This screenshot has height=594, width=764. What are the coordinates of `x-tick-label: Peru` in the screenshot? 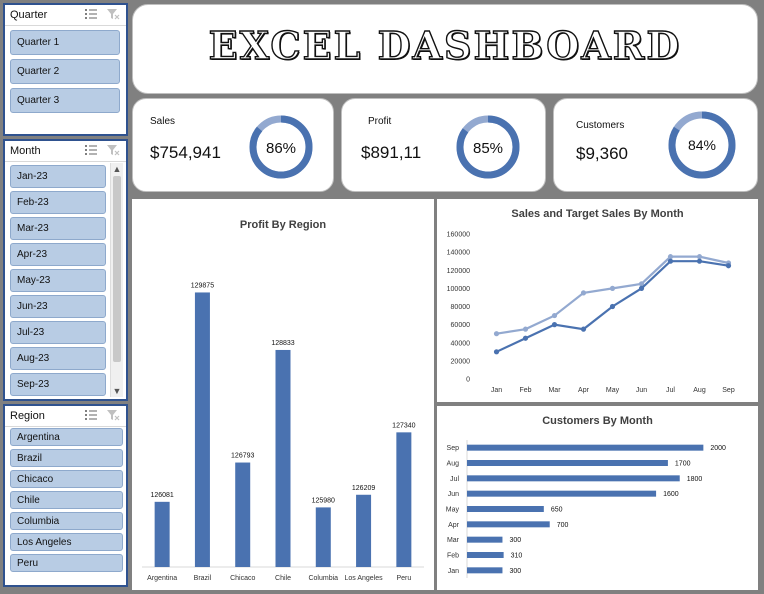 It's located at (403, 578).